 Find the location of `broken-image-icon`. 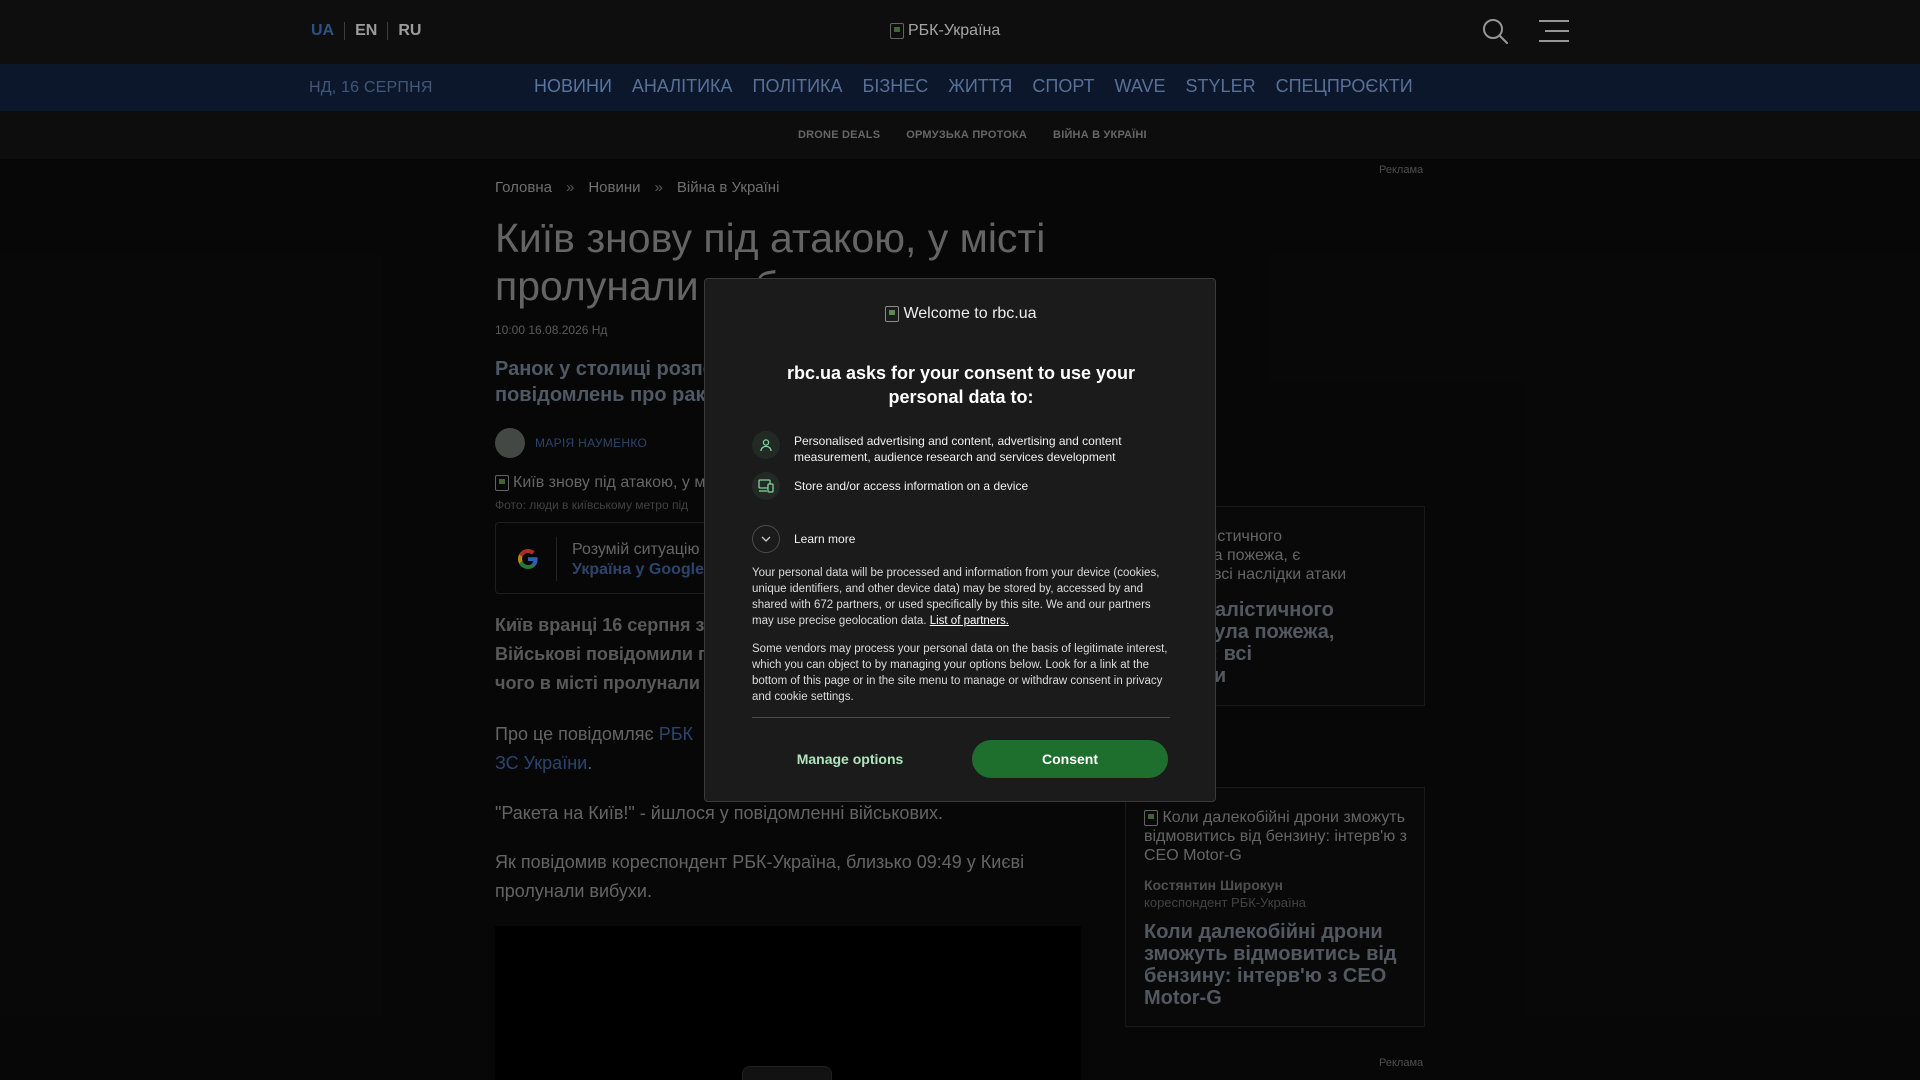

broken-image-icon is located at coordinates (892, 314).